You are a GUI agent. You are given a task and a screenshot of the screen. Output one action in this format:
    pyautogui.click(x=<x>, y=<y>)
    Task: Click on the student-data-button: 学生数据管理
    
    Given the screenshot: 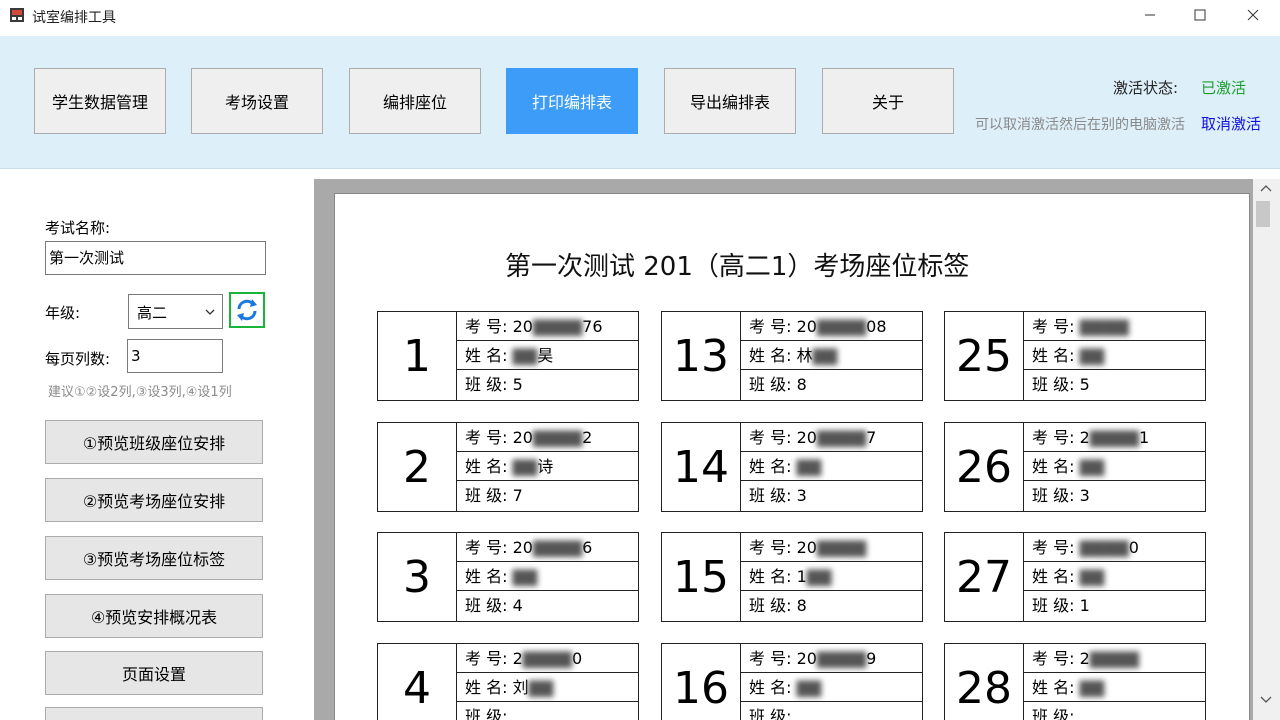 What is the action you would take?
    pyautogui.click(x=100, y=101)
    